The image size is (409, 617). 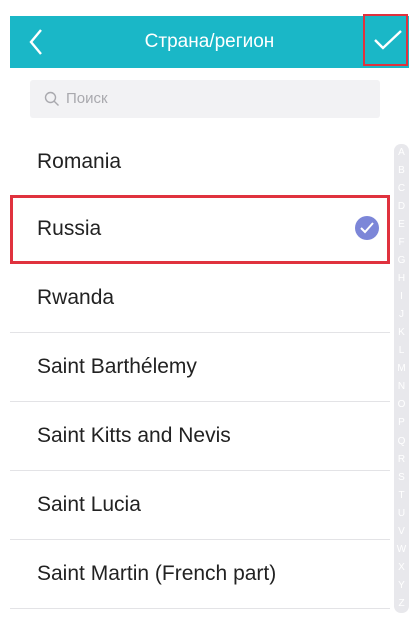 I want to click on search-input: Поиск, so click(x=205, y=99).